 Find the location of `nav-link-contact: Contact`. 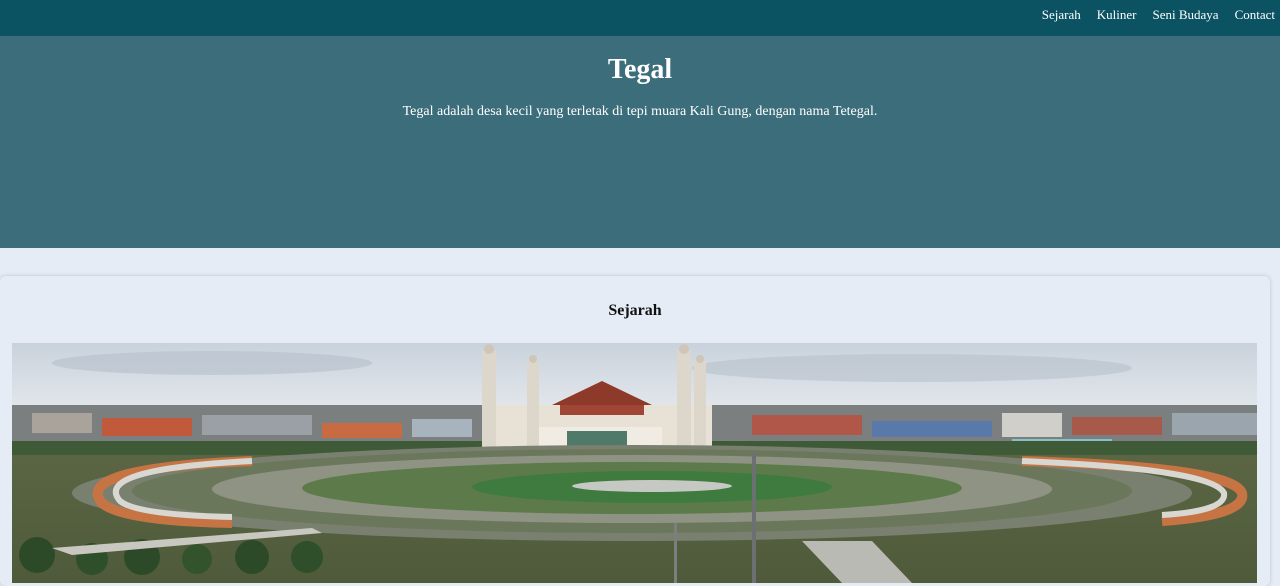

nav-link-contact: Contact is located at coordinates (1255, 15).